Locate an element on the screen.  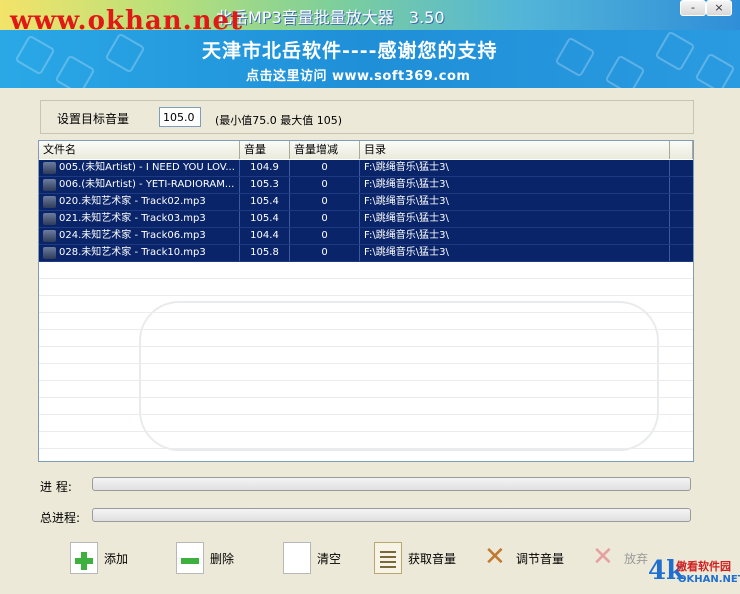
add-file-icon is located at coordinates (84, 558).